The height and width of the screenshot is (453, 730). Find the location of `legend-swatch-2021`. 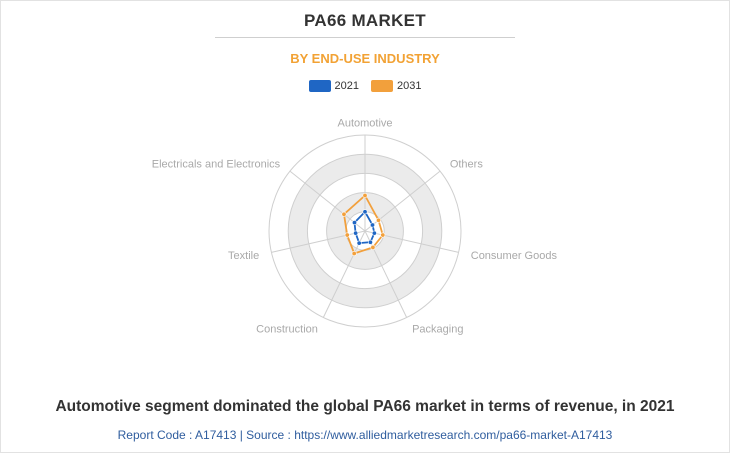

legend-swatch-2021 is located at coordinates (319, 86).